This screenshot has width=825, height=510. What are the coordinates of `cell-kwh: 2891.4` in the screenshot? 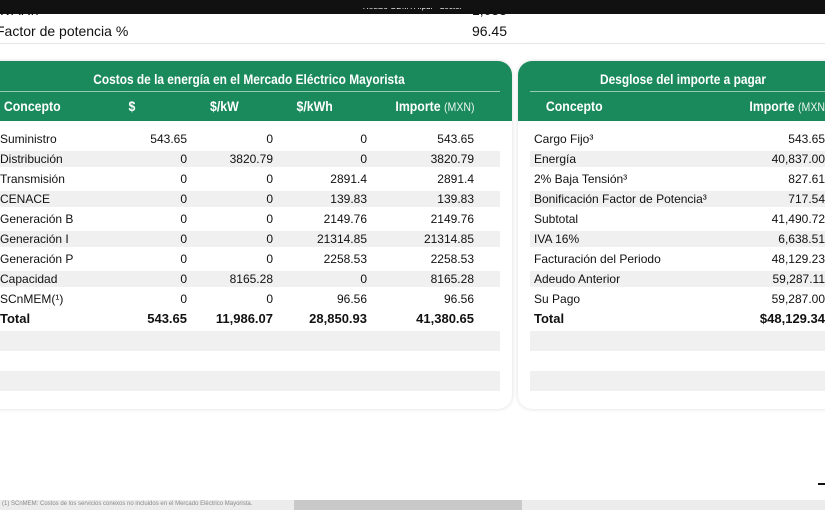 It's located at (348, 179).